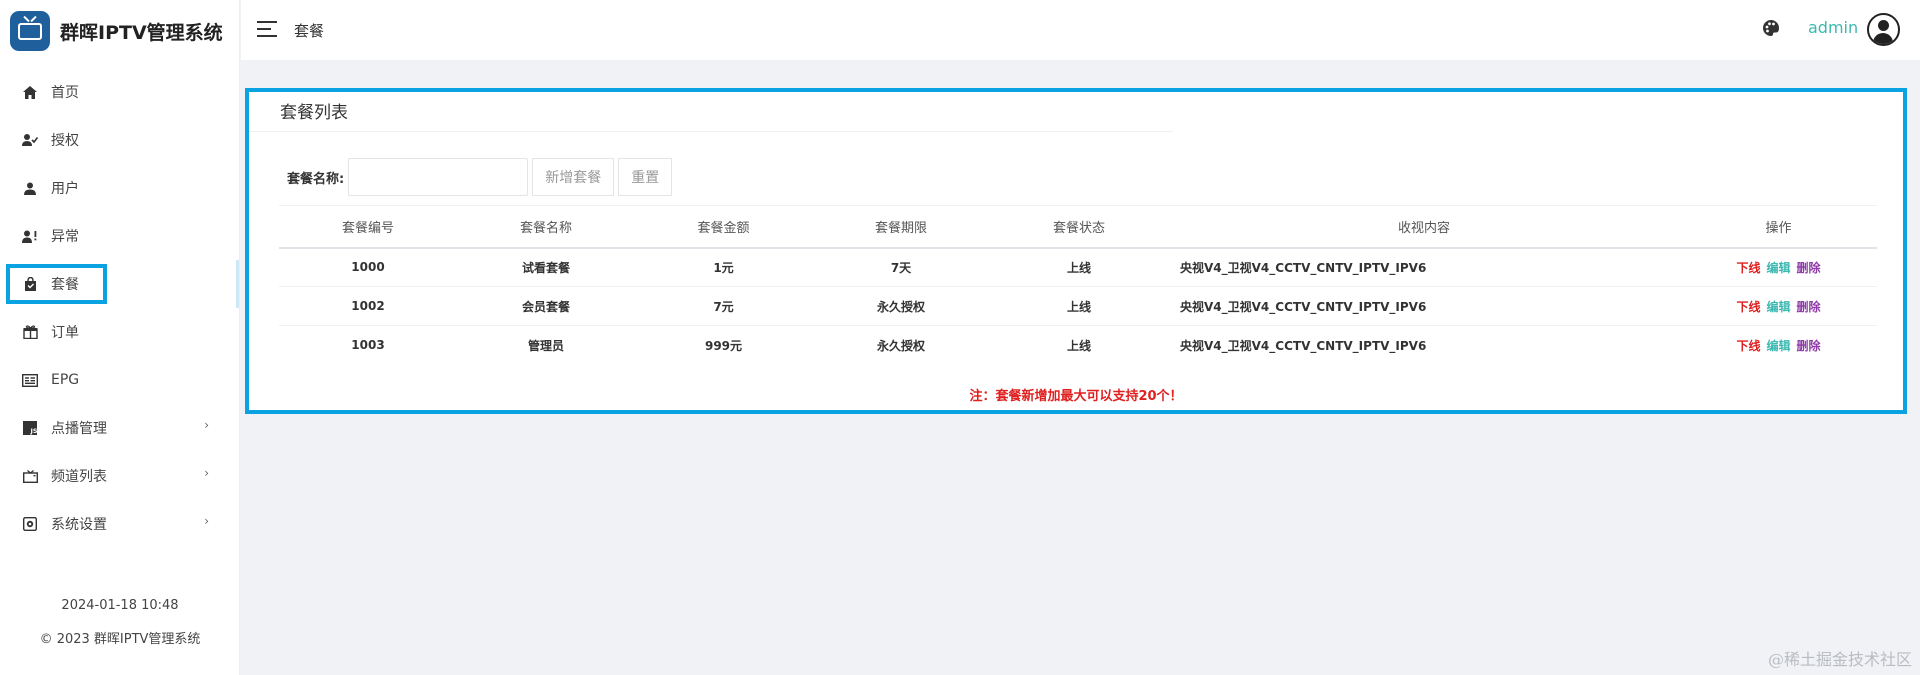  I want to click on sidebar-item-users: 用户, so click(119, 188).